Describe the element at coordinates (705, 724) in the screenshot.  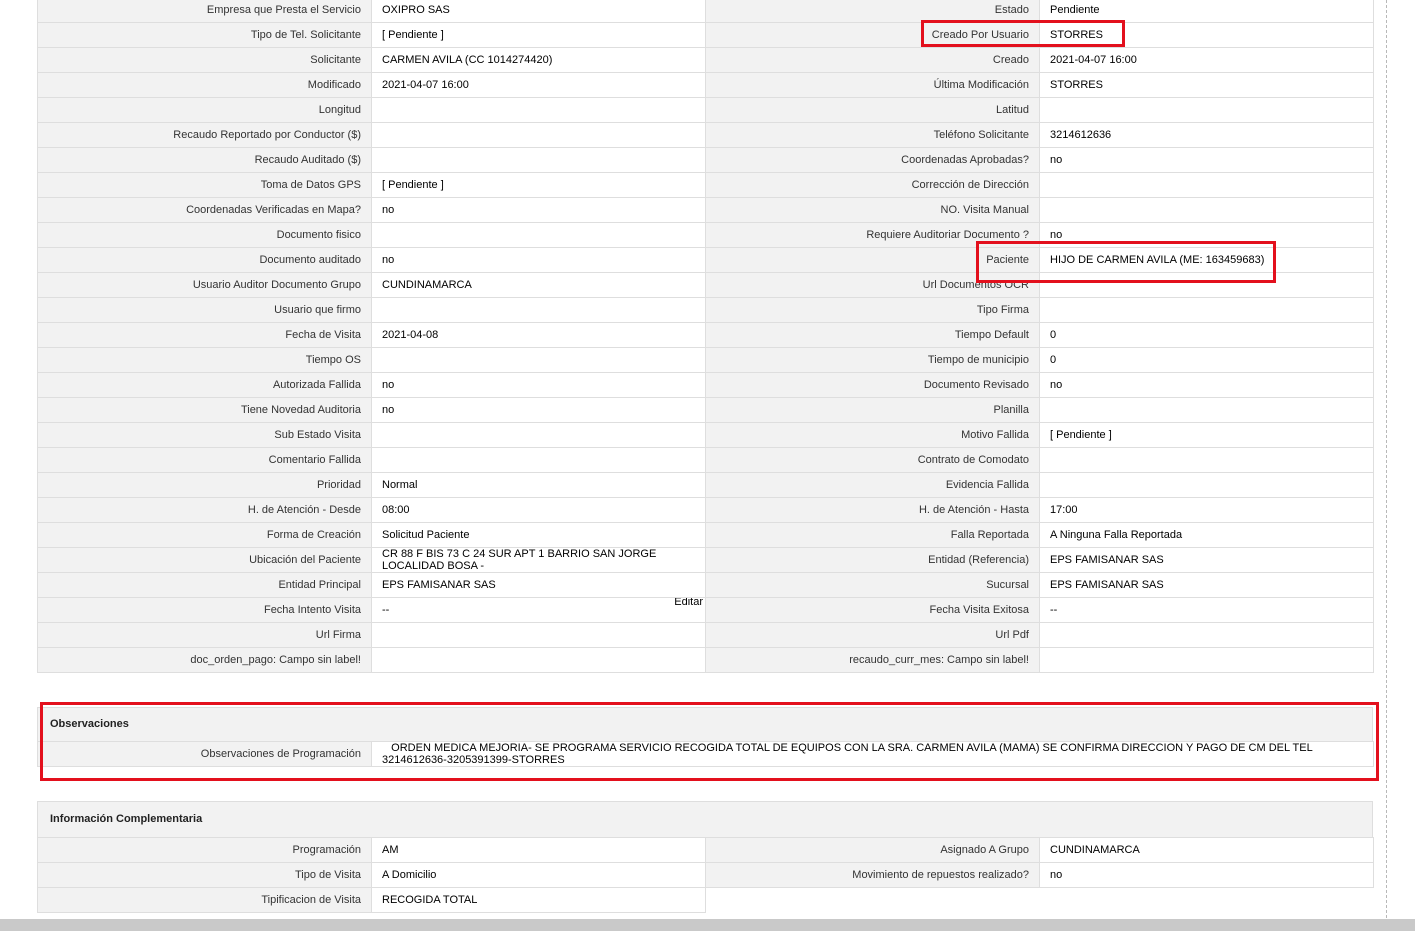
I see `observaciones-header` at that location.